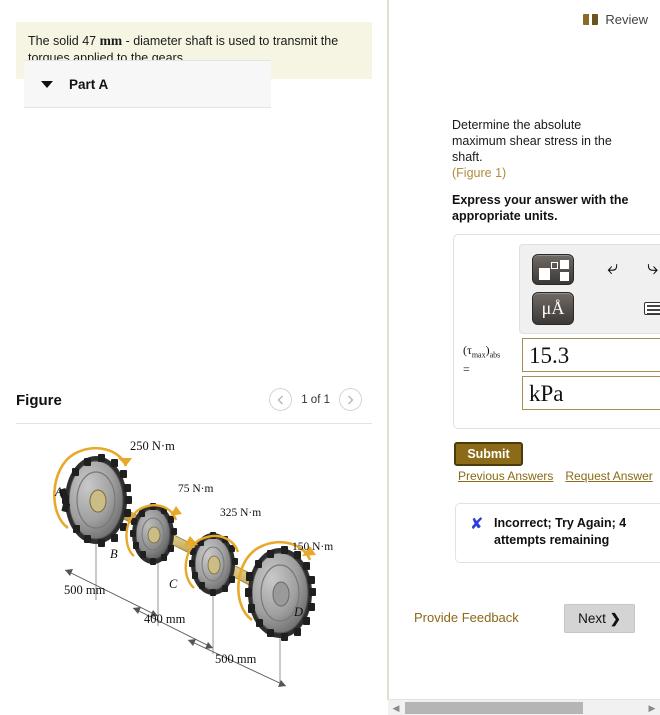  I want to click on keyboard-icon, so click(652, 308).